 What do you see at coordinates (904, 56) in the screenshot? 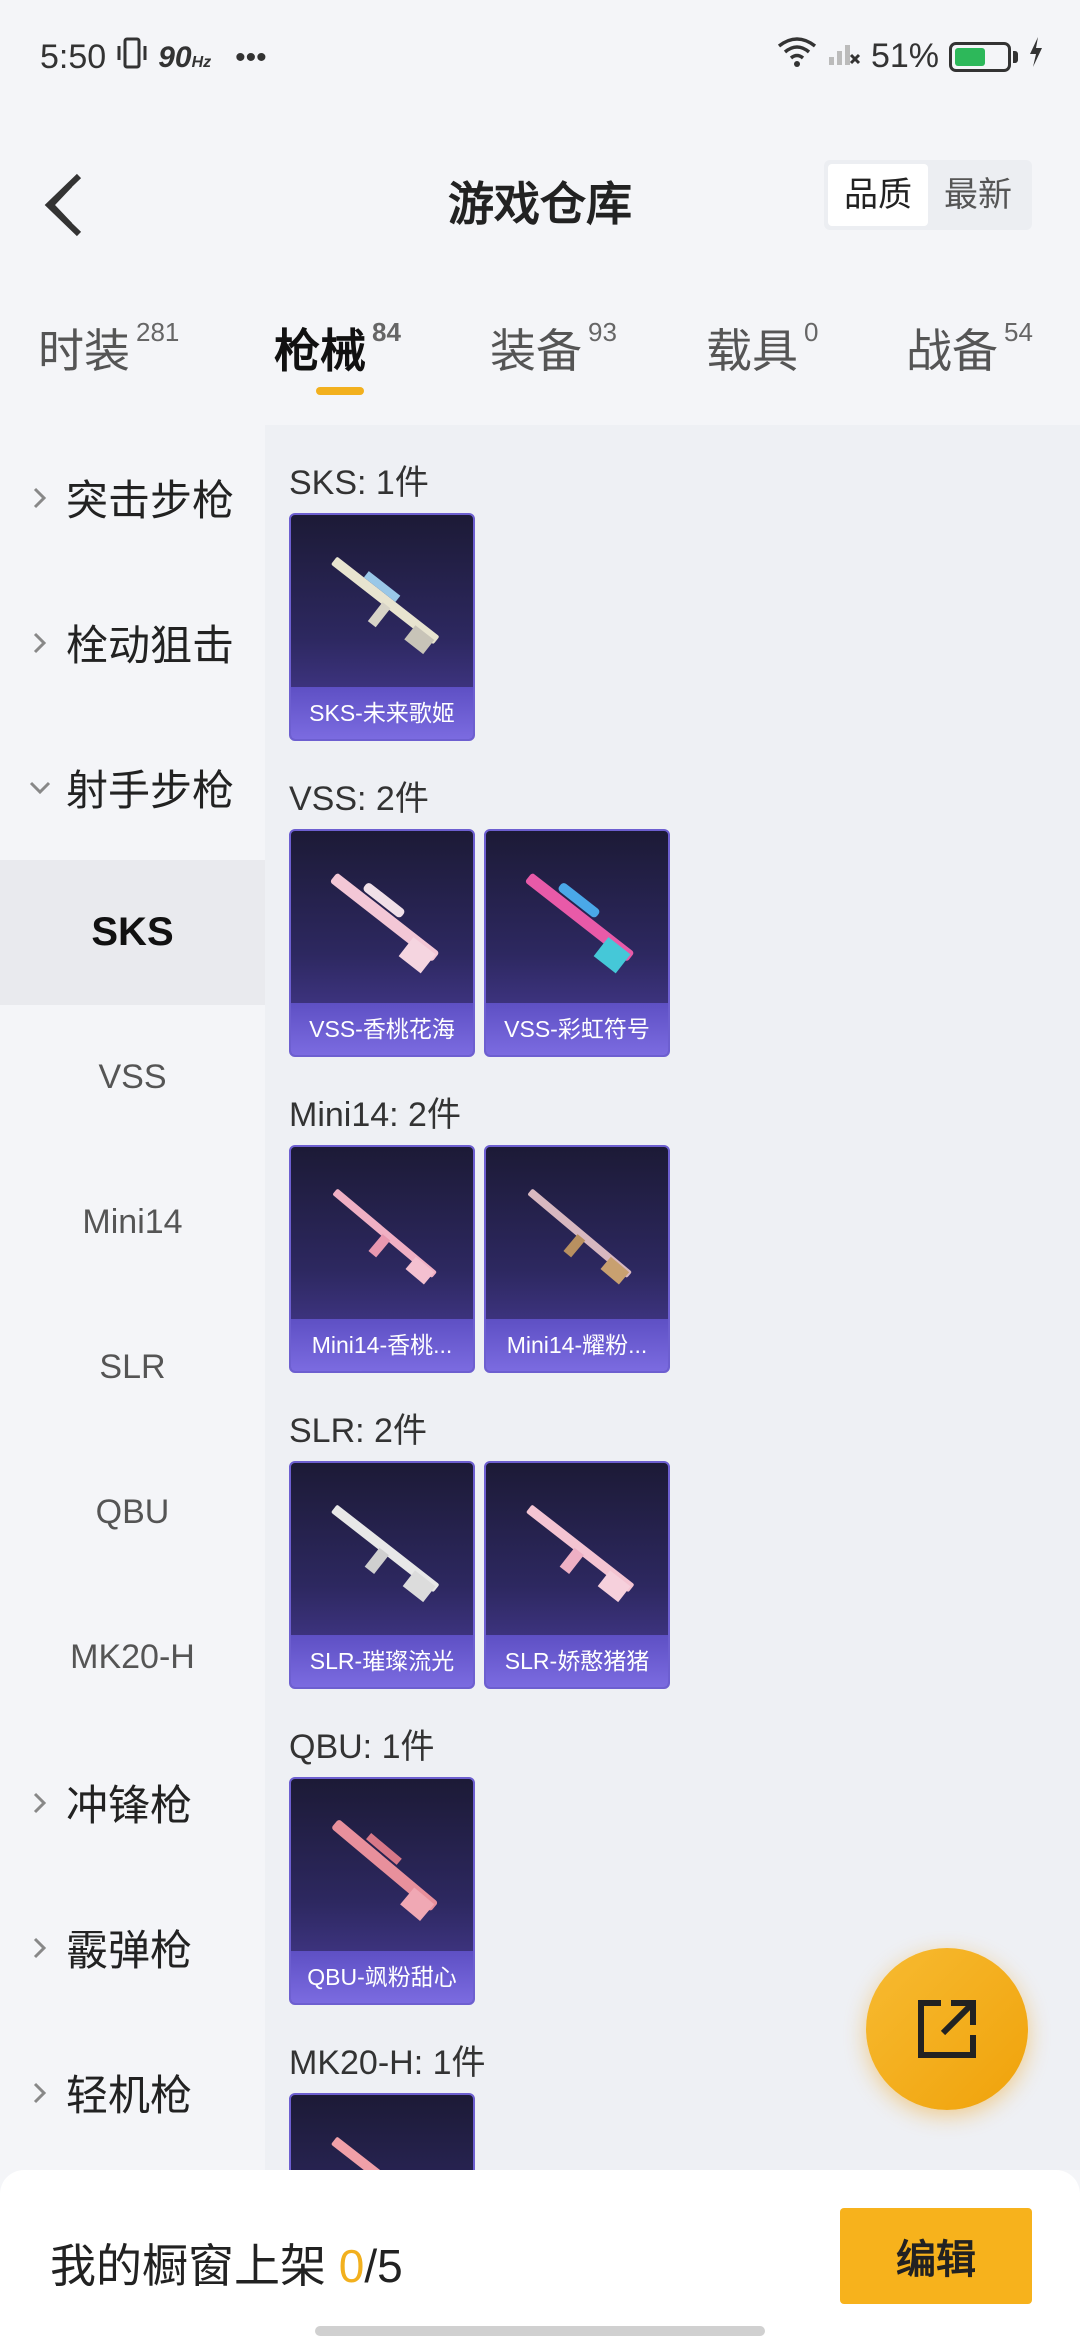
I see `battery-percent: 51%` at bounding box center [904, 56].